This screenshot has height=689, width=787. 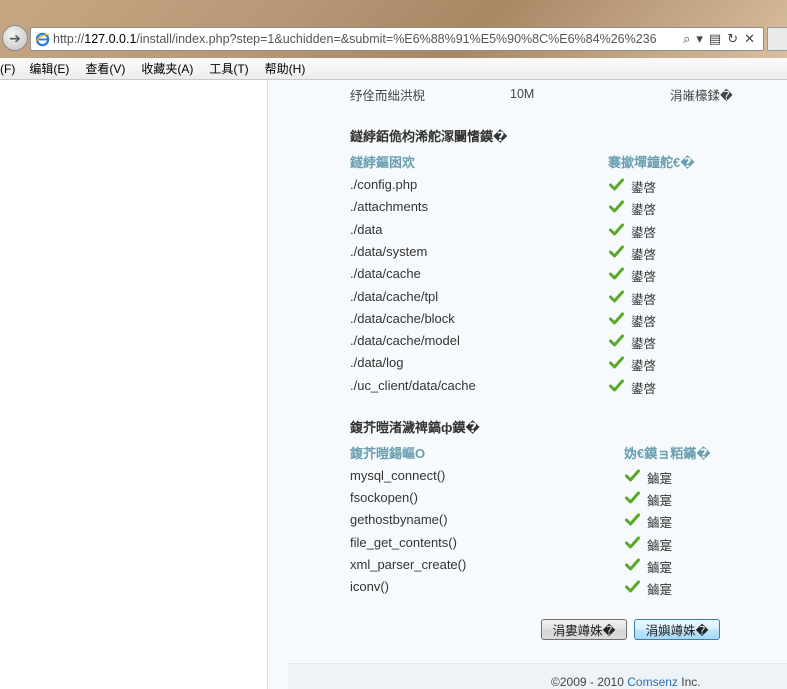 What do you see at coordinates (749, 39) in the screenshot?
I see `stop-icon: ✕` at bounding box center [749, 39].